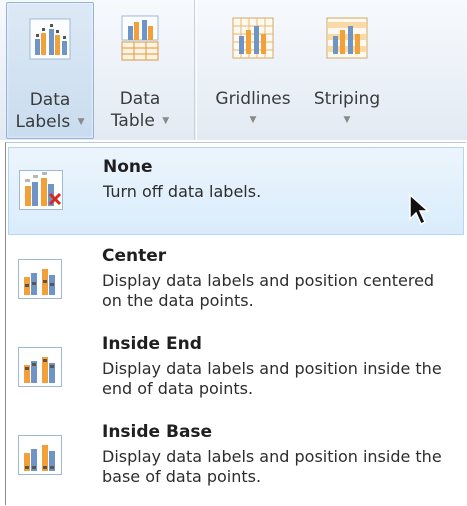  What do you see at coordinates (347, 99) in the screenshot?
I see `striping-label: Striping` at bounding box center [347, 99].